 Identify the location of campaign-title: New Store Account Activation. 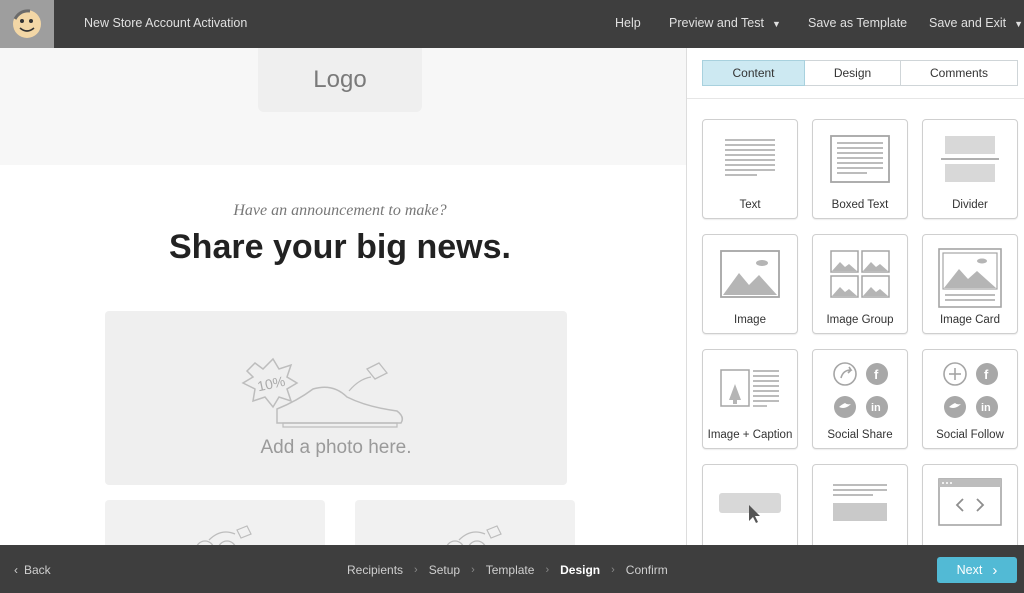
(166, 23).